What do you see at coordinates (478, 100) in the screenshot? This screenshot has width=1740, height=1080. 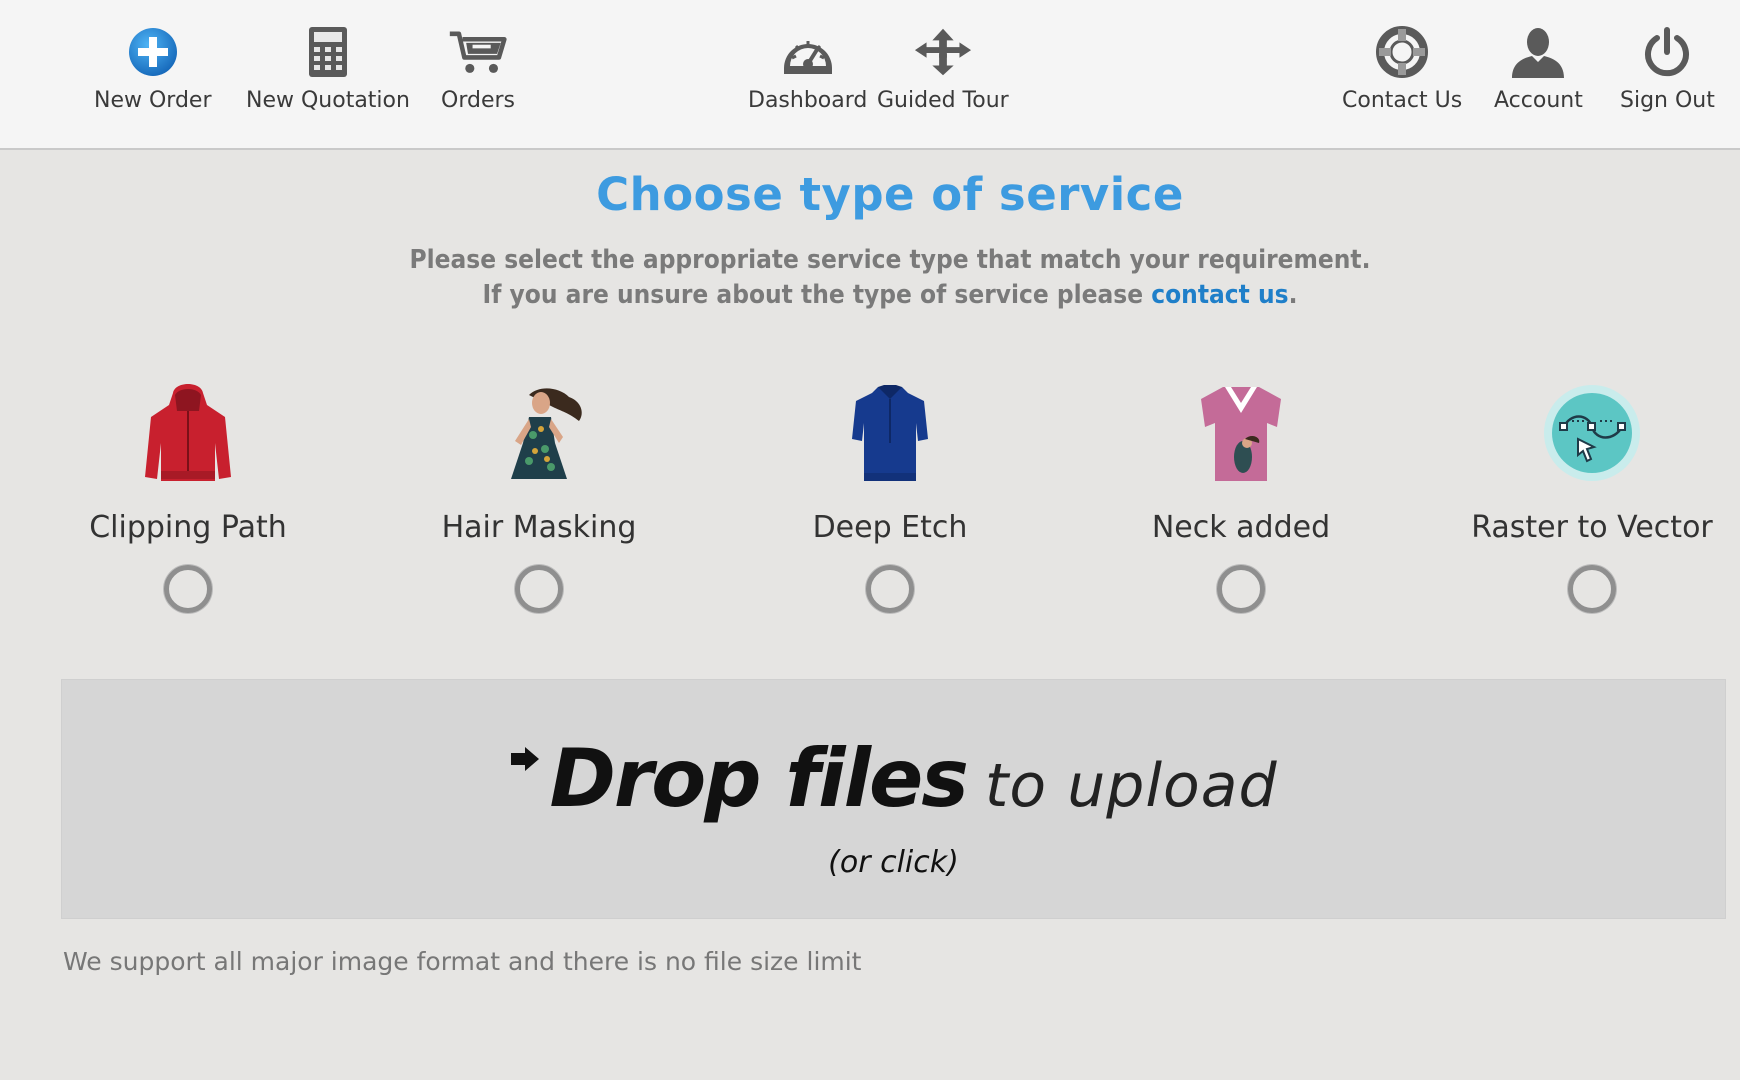 I see `nav-orders-label: Orders` at bounding box center [478, 100].